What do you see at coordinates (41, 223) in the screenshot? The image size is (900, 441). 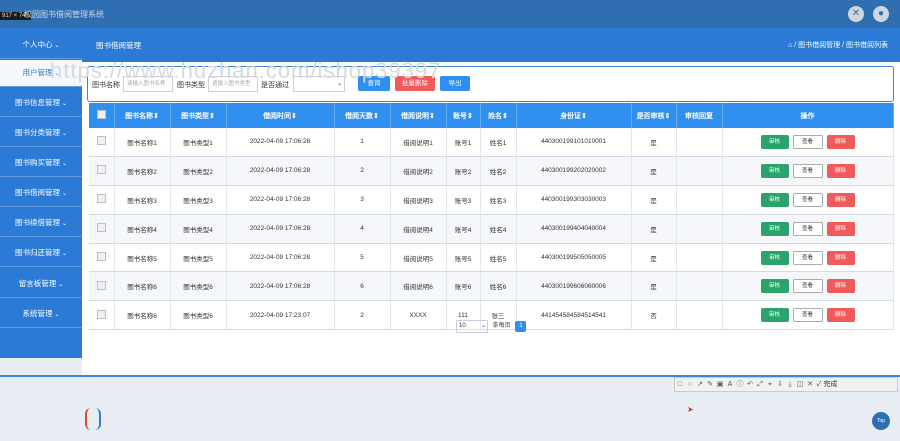 I see `sidebar-item-book-renew: 图书续借管理 ⌄` at bounding box center [41, 223].